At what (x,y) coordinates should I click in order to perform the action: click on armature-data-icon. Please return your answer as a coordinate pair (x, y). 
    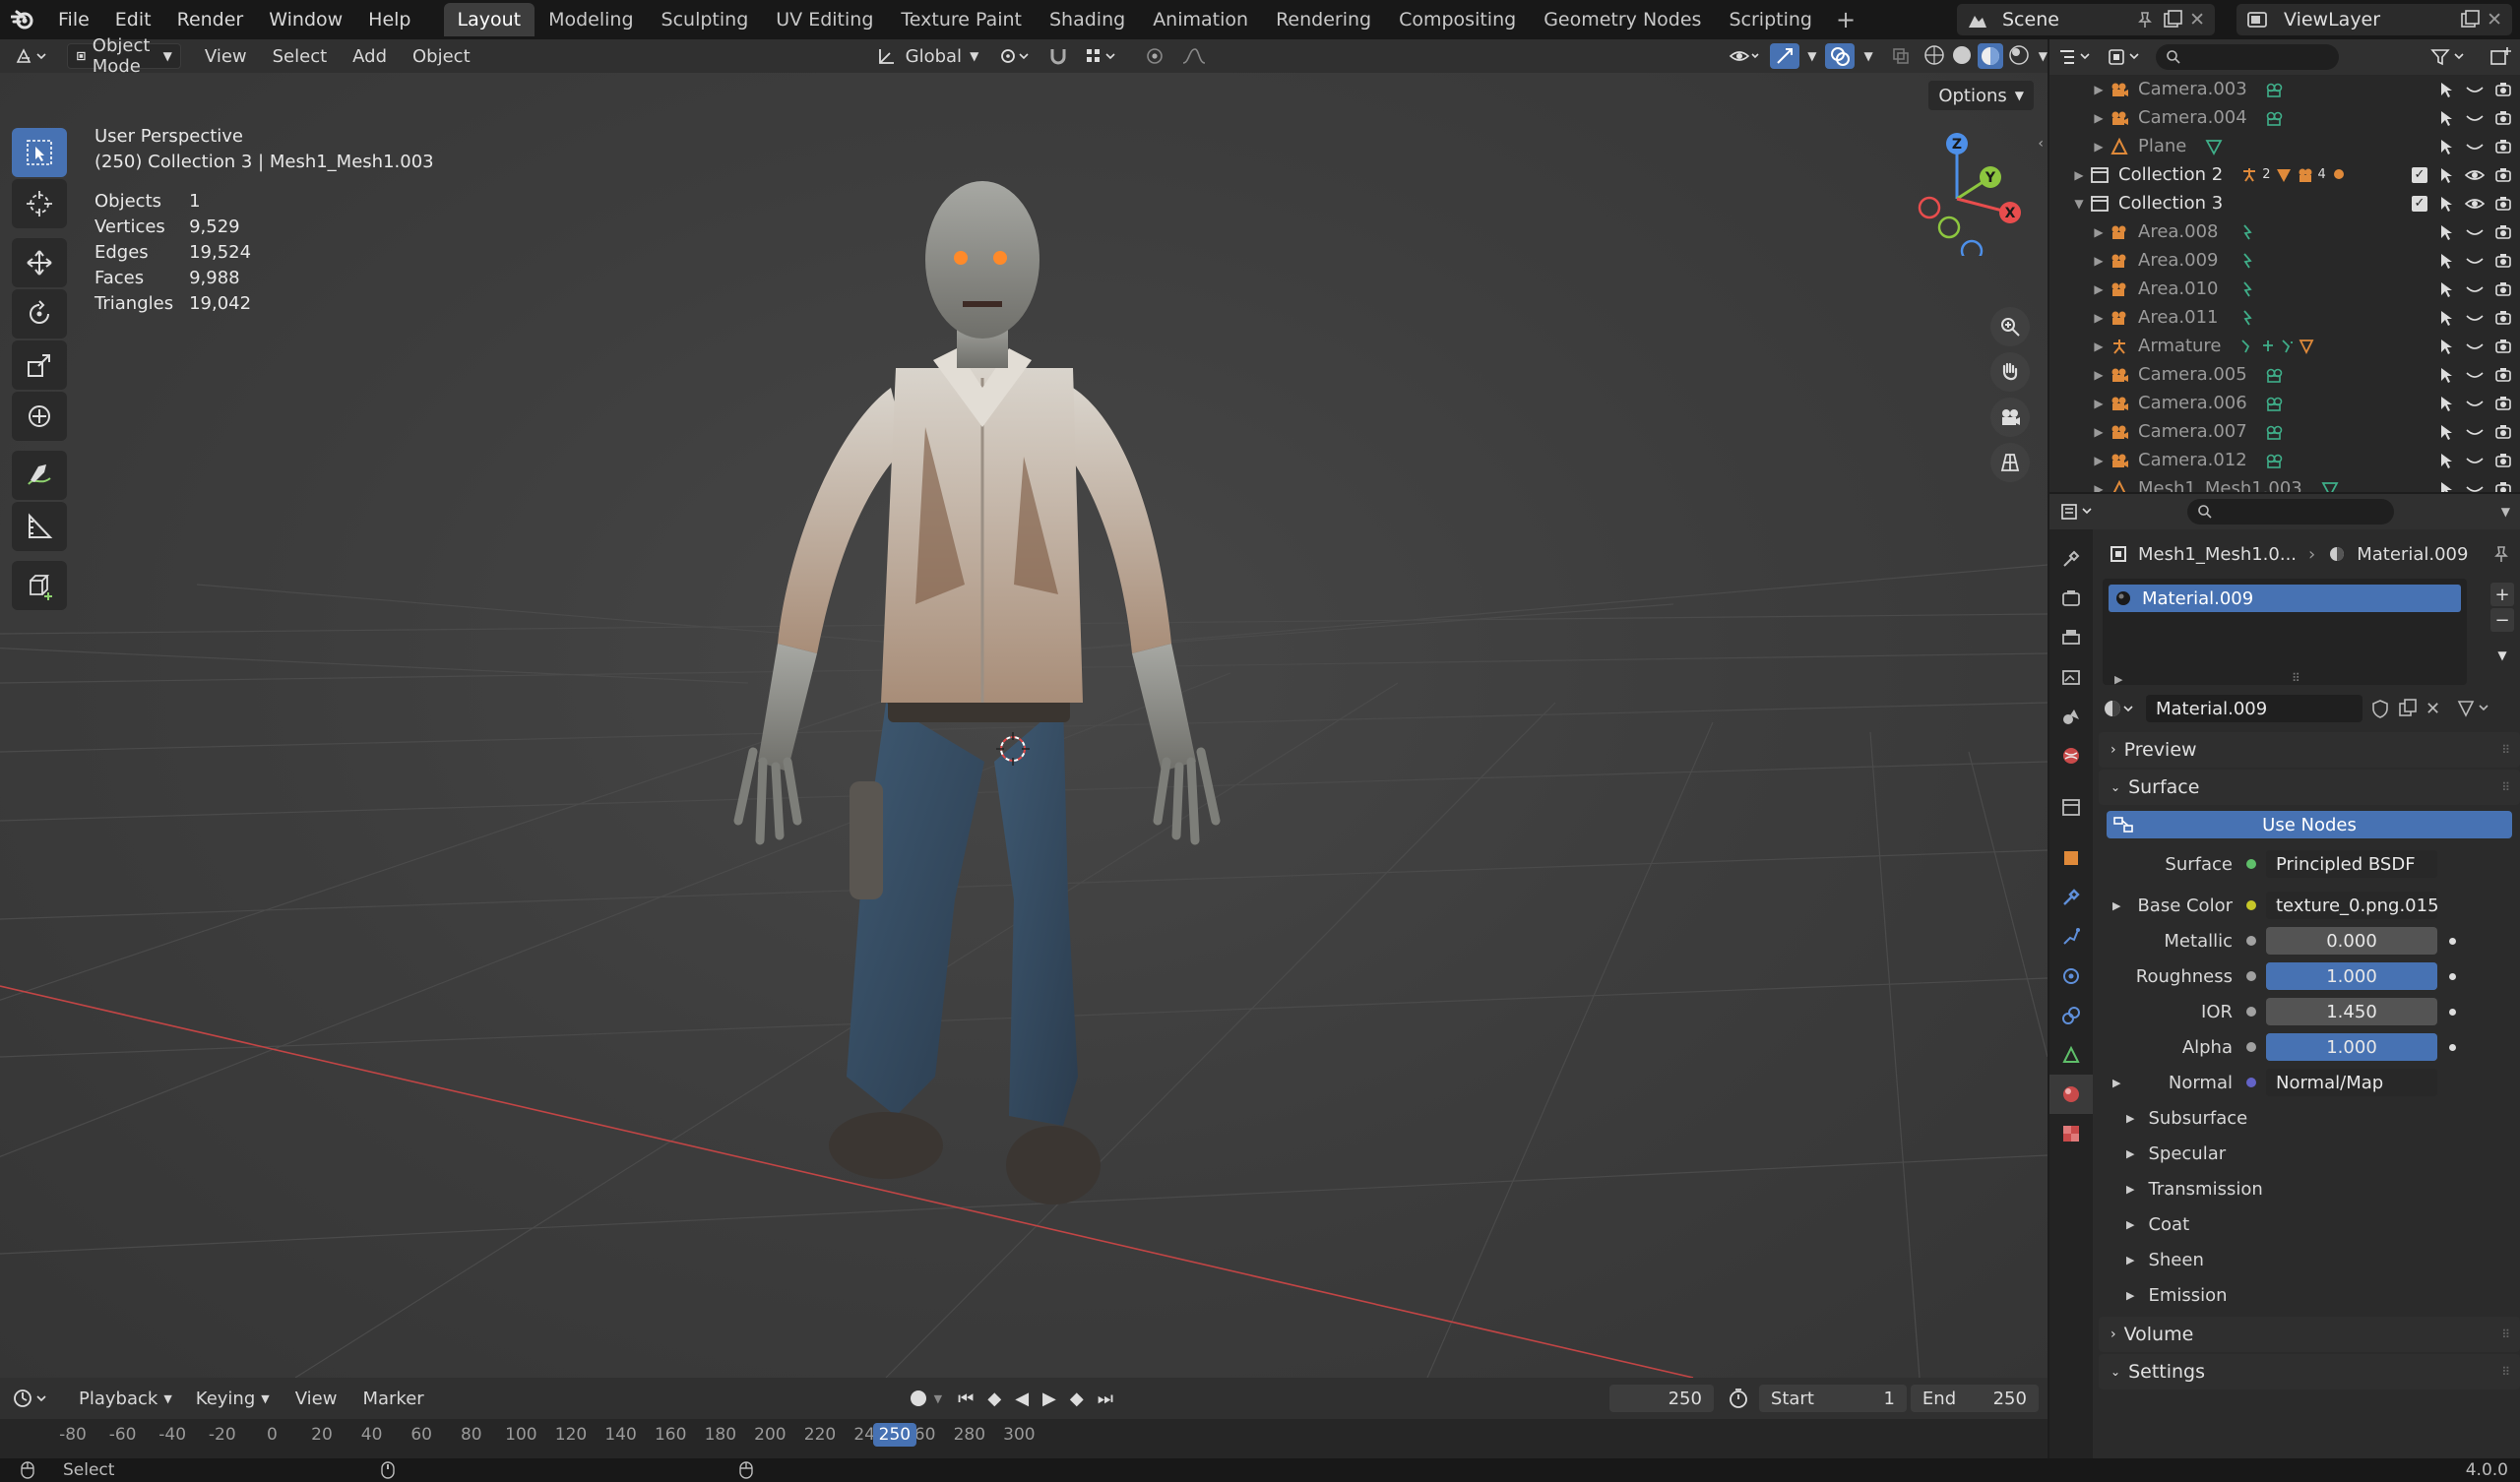
    Looking at the image, I should click on (2278, 346).